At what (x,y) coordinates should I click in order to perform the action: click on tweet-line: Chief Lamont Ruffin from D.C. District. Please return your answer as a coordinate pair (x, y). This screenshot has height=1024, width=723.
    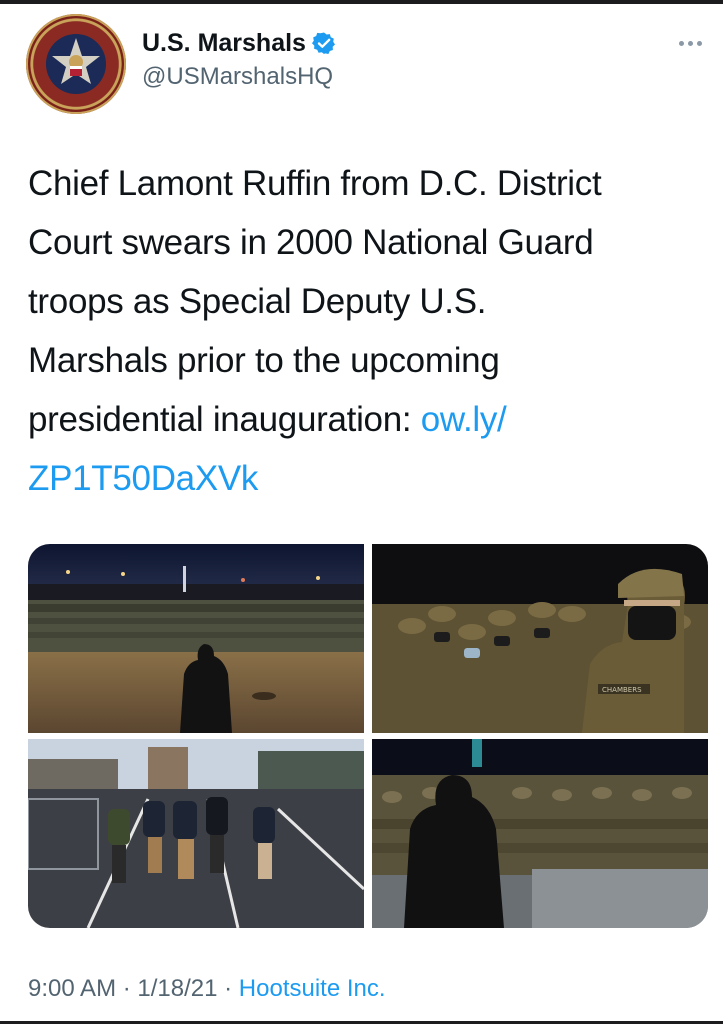
    Looking at the image, I should click on (315, 183).